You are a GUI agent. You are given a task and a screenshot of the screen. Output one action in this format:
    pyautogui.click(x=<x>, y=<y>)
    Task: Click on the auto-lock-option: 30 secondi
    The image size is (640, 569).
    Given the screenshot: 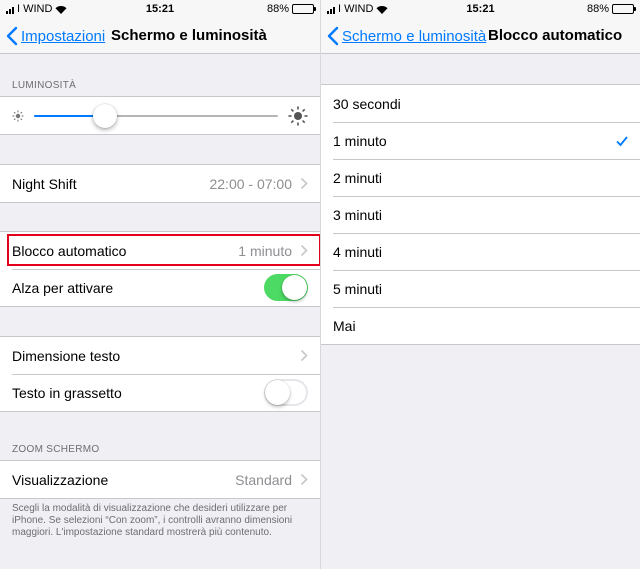 What is the action you would take?
    pyautogui.click(x=480, y=103)
    